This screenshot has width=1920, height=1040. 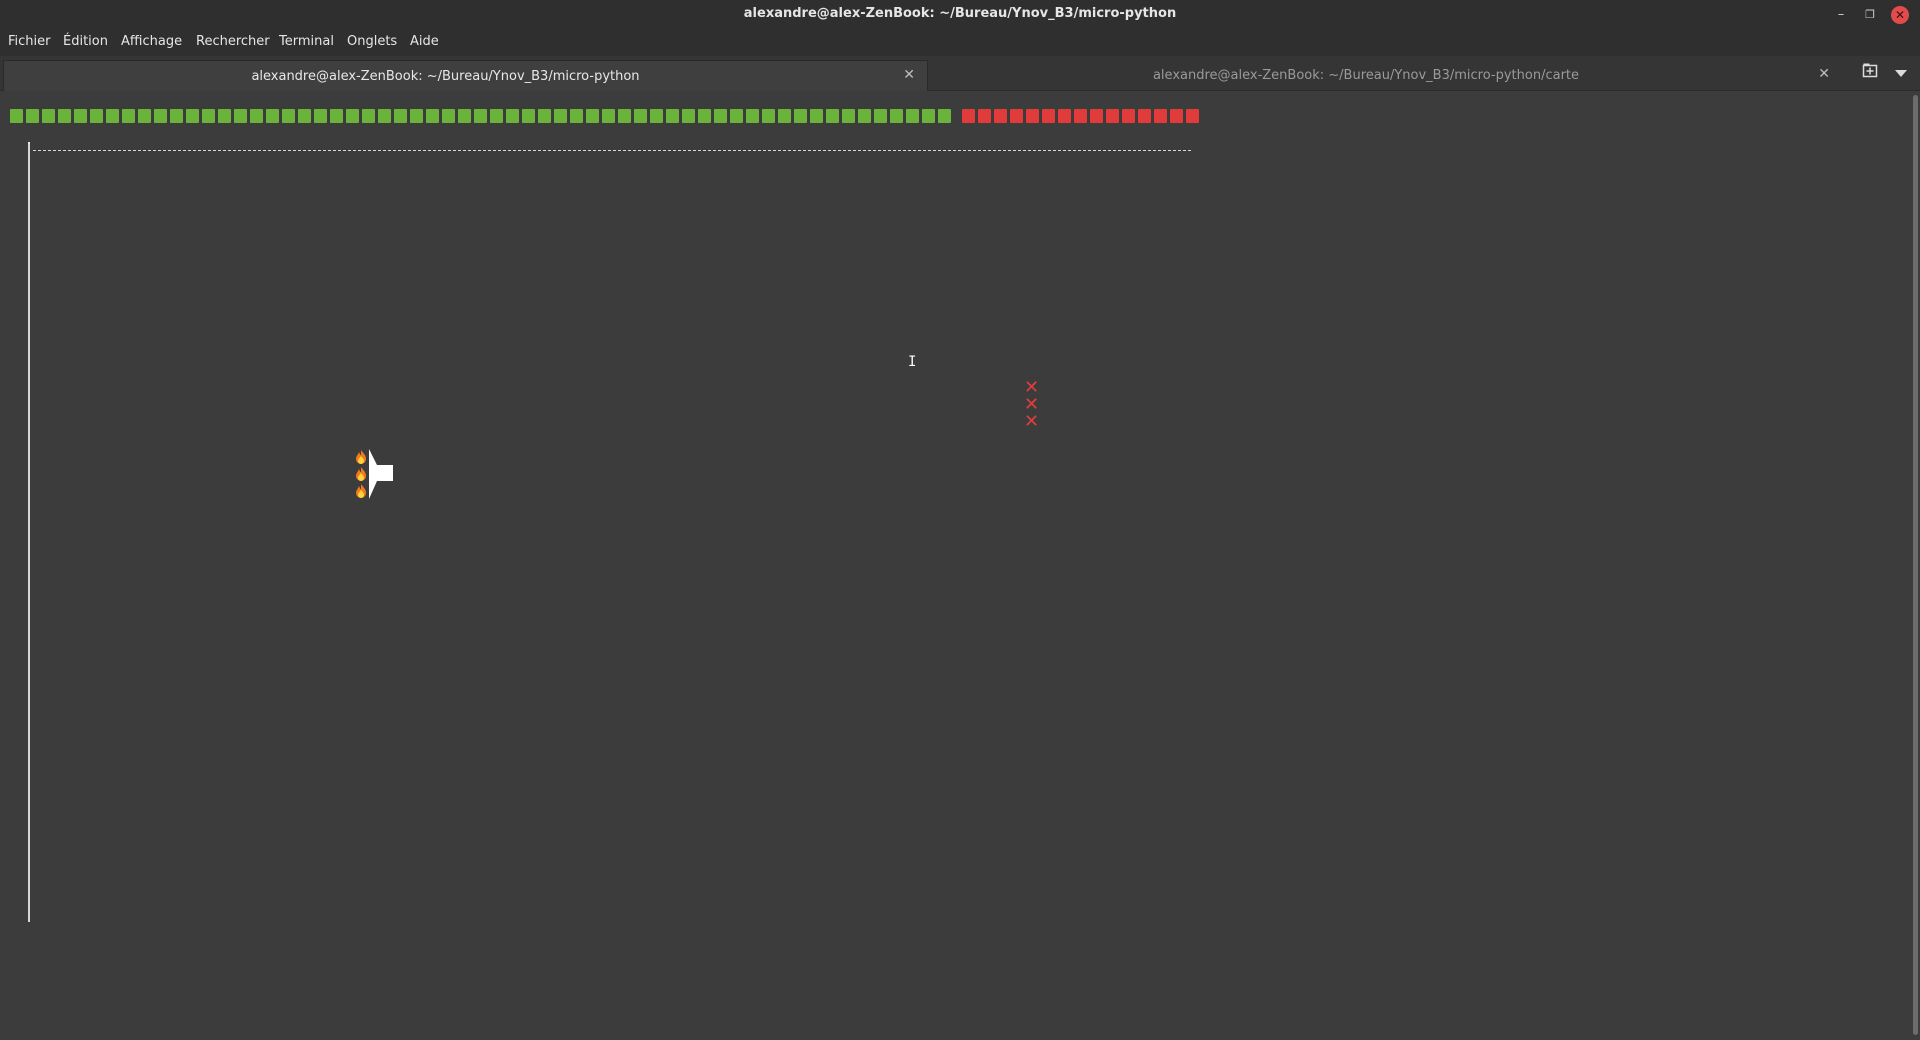 What do you see at coordinates (424, 41) in the screenshot?
I see `menu-aide: Aide` at bounding box center [424, 41].